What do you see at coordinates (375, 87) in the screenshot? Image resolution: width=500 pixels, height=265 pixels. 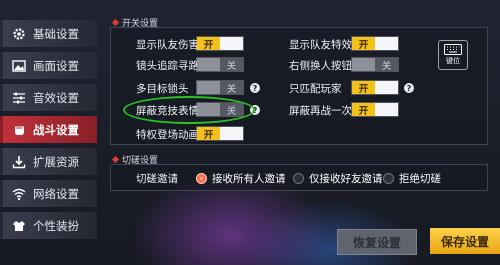 I see `toggle-match-players-only: 开` at bounding box center [375, 87].